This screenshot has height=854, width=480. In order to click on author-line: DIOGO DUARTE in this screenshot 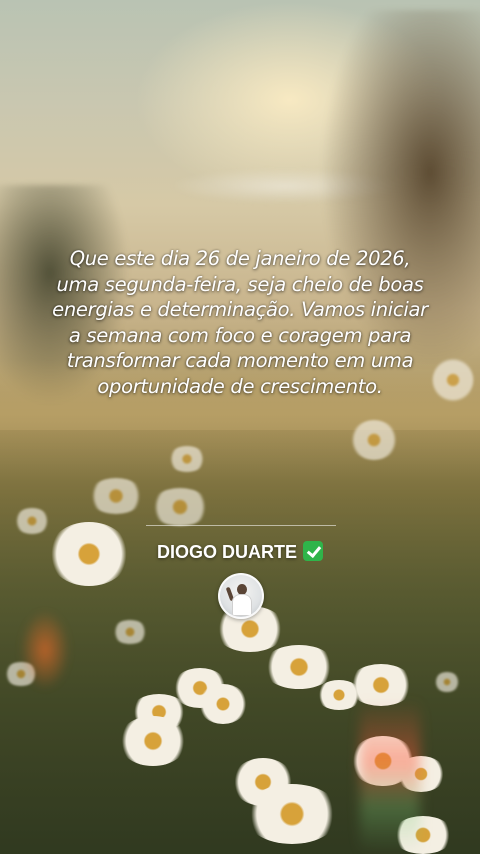, I will do `click(240, 552)`.